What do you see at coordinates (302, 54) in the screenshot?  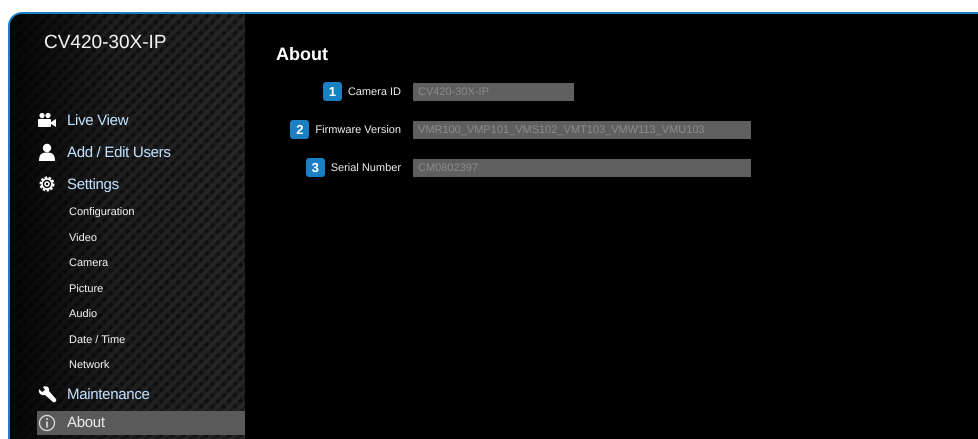 I see `page-heading: About` at bounding box center [302, 54].